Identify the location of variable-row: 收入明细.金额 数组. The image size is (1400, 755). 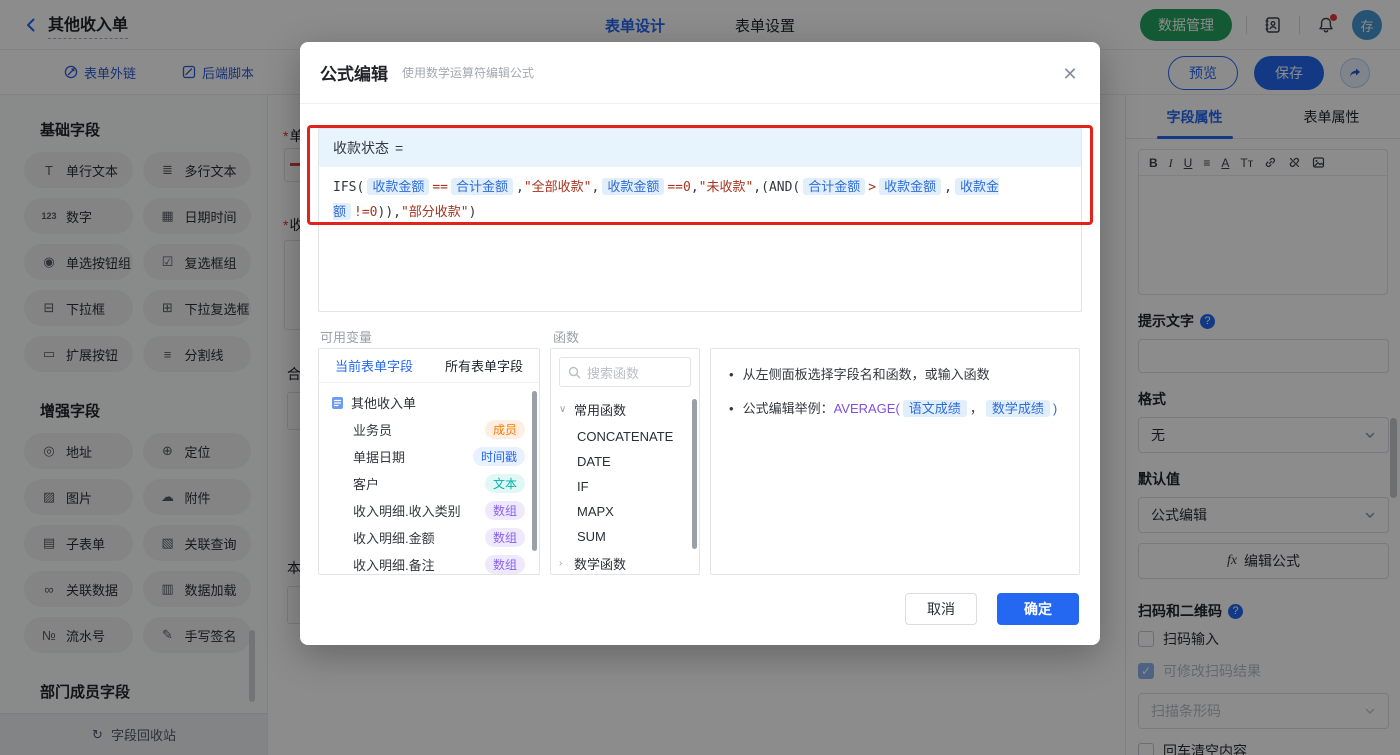
(429, 537).